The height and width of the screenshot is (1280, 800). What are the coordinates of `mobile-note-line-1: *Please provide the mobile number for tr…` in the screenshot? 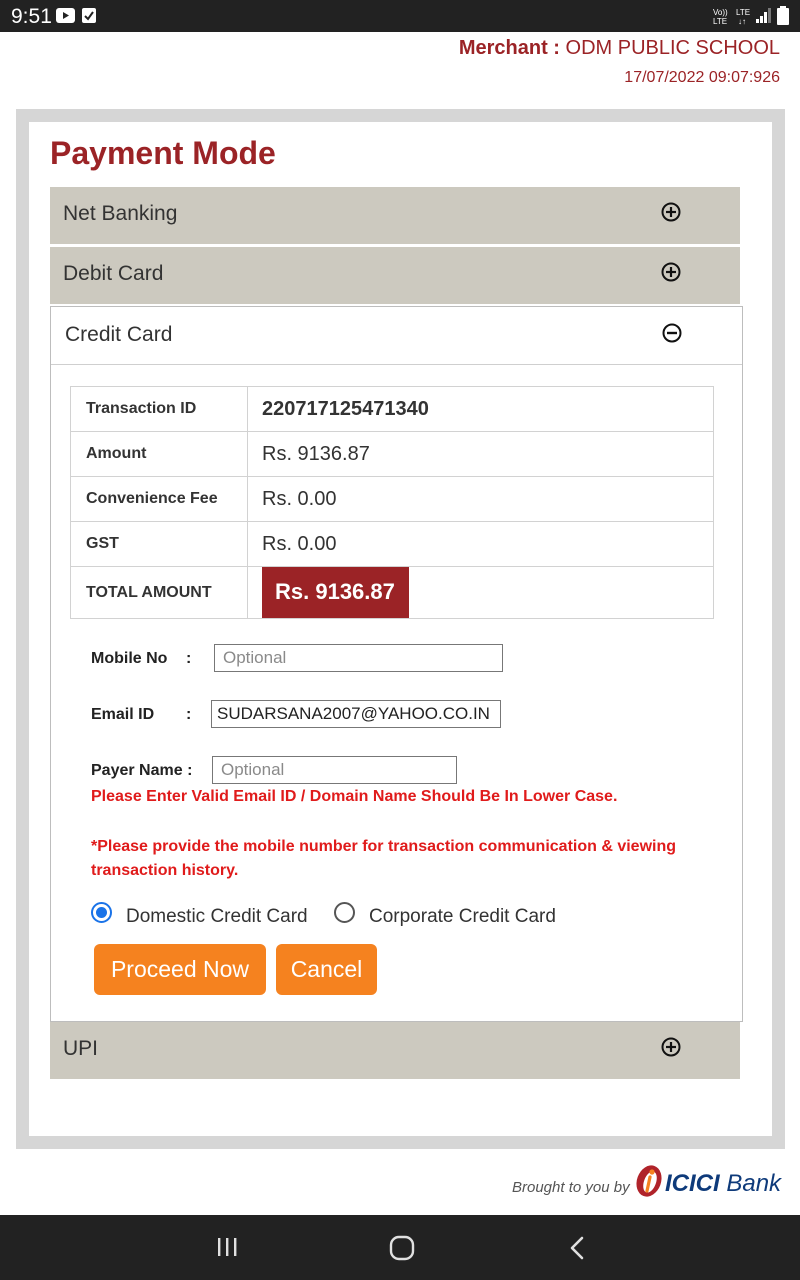 It's located at (384, 846).